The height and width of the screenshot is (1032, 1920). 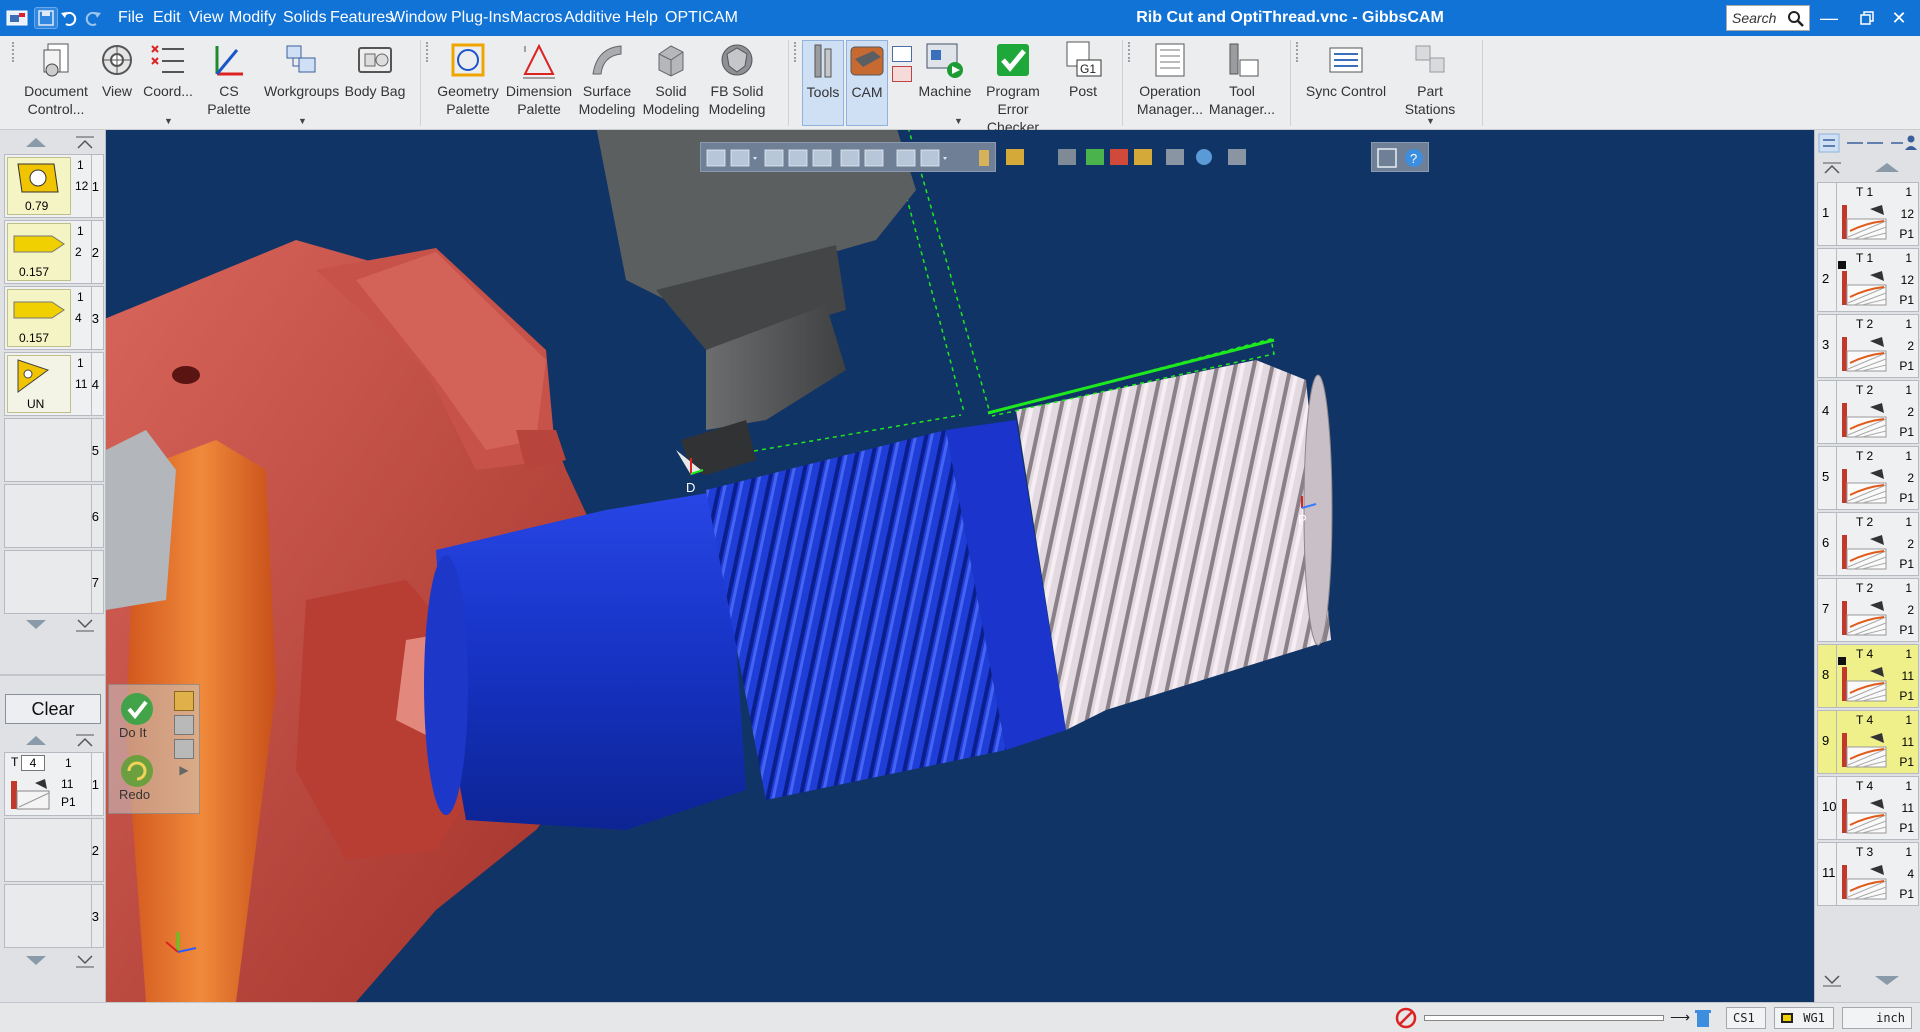 What do you see at coordinates (641, 18) in the screenshot?
I see `menu-help: Help` at bounding box center [641, 18].